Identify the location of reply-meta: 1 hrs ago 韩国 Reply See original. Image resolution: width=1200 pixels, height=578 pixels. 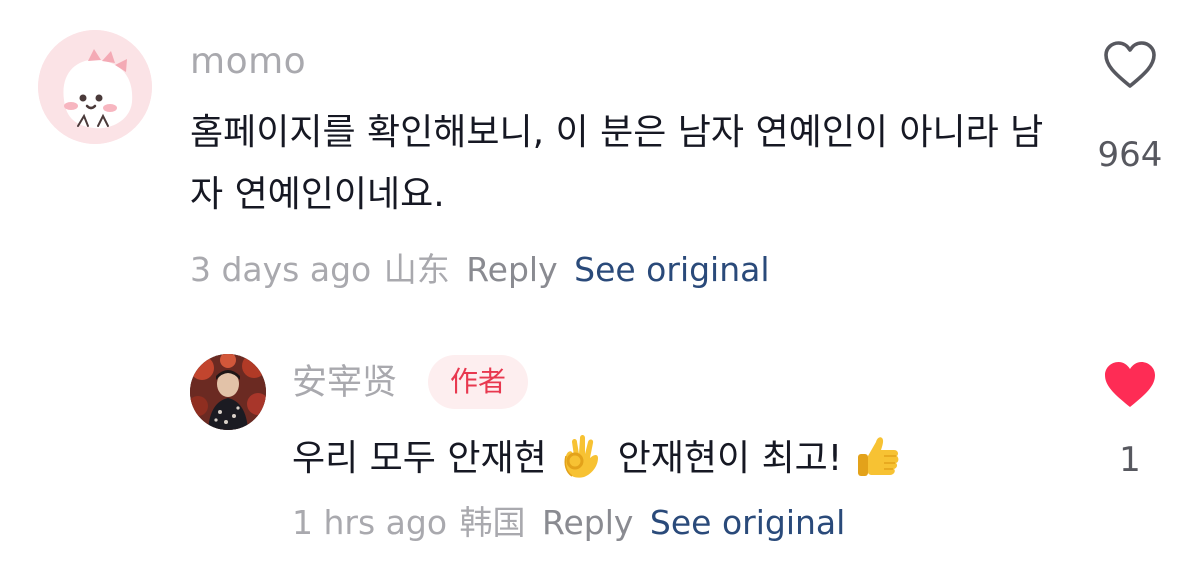
(568, 523).